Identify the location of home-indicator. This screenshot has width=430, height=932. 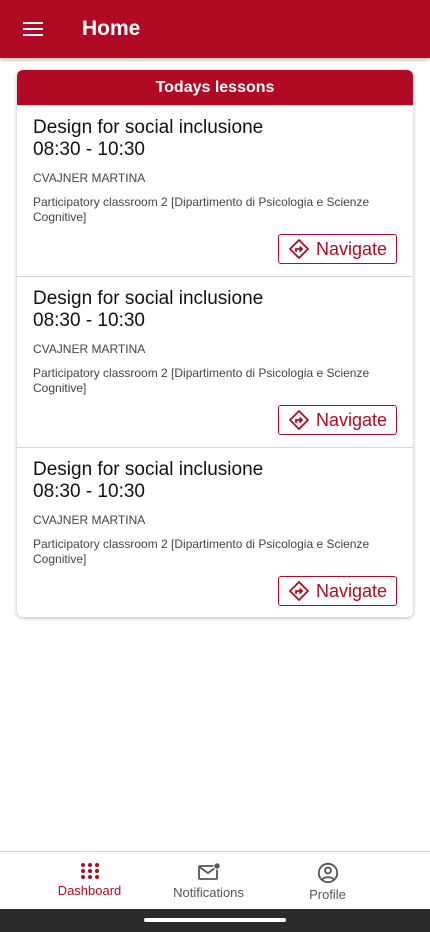
(215, 920).